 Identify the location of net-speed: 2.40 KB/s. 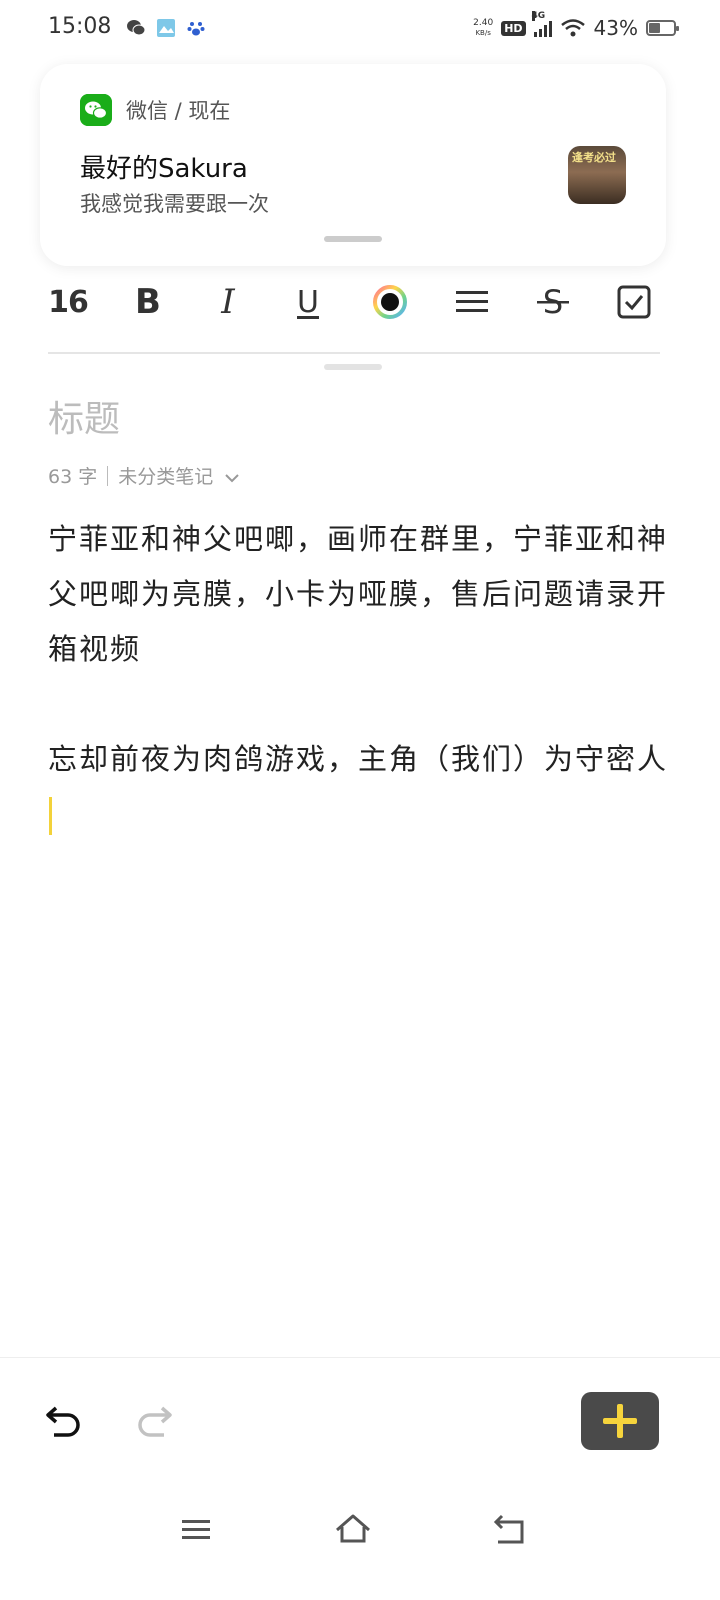
(483, 28).